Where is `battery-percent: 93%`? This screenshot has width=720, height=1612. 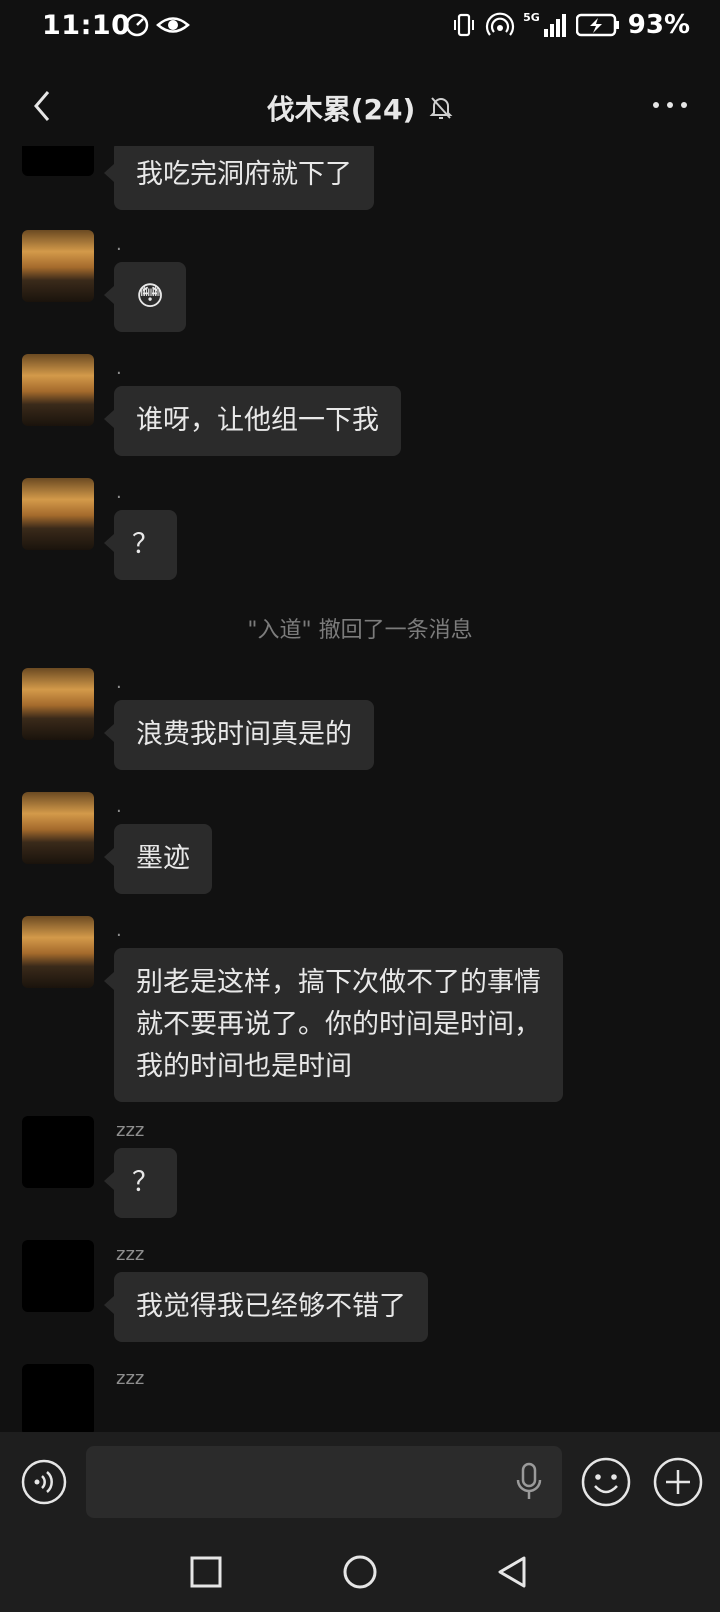 battery-percent: 93% is located at coordinates (658, 25).